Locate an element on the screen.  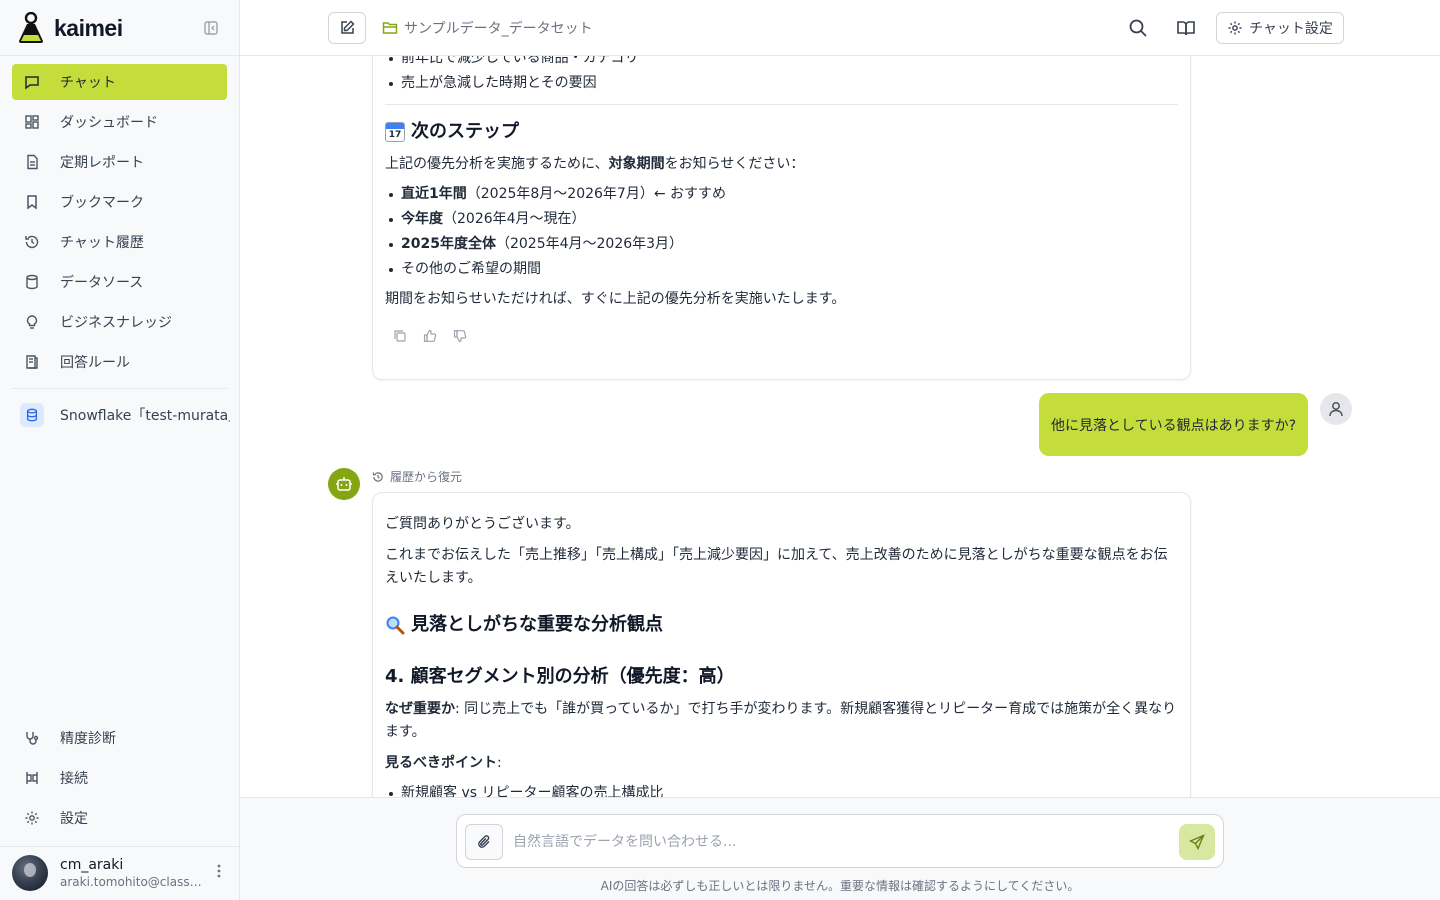
user-avatar is located at coordinates (1336, 409).